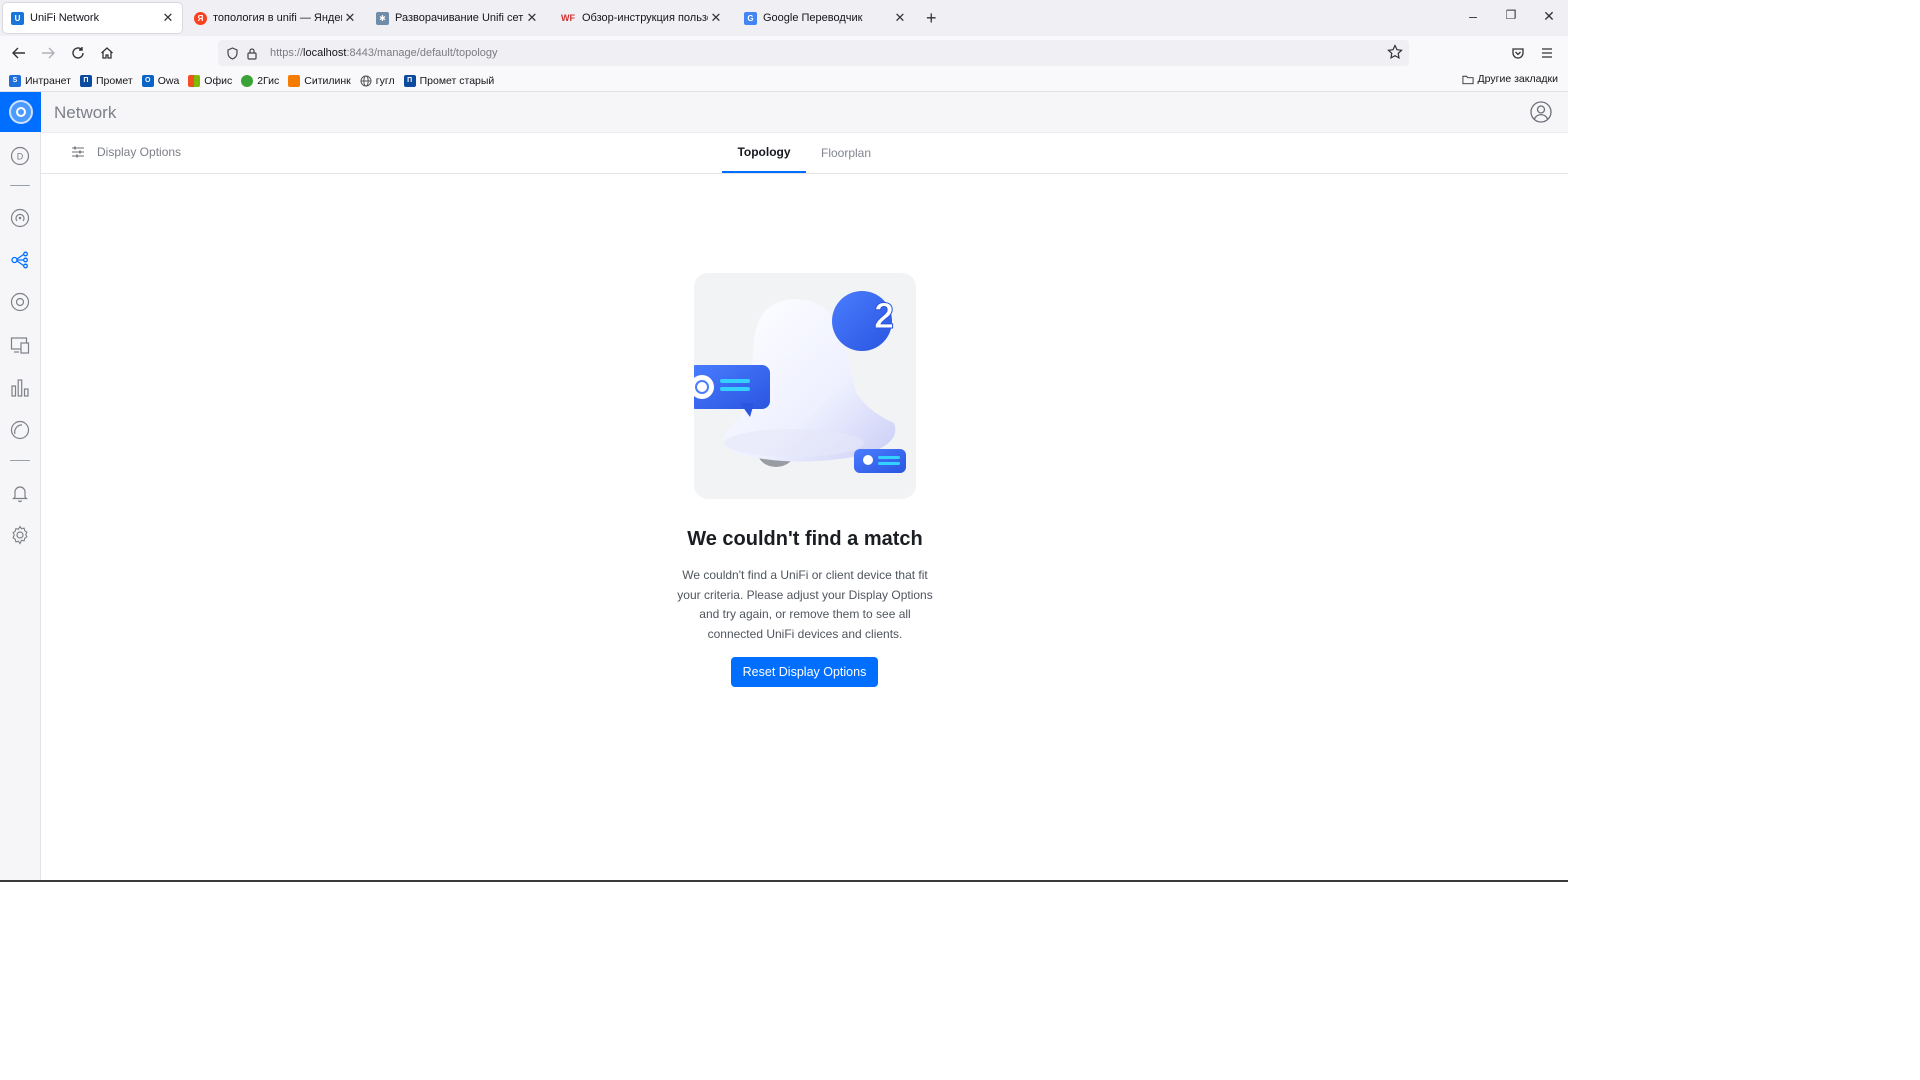  I want to click on tab-topology: Topology, so click(764, 153).